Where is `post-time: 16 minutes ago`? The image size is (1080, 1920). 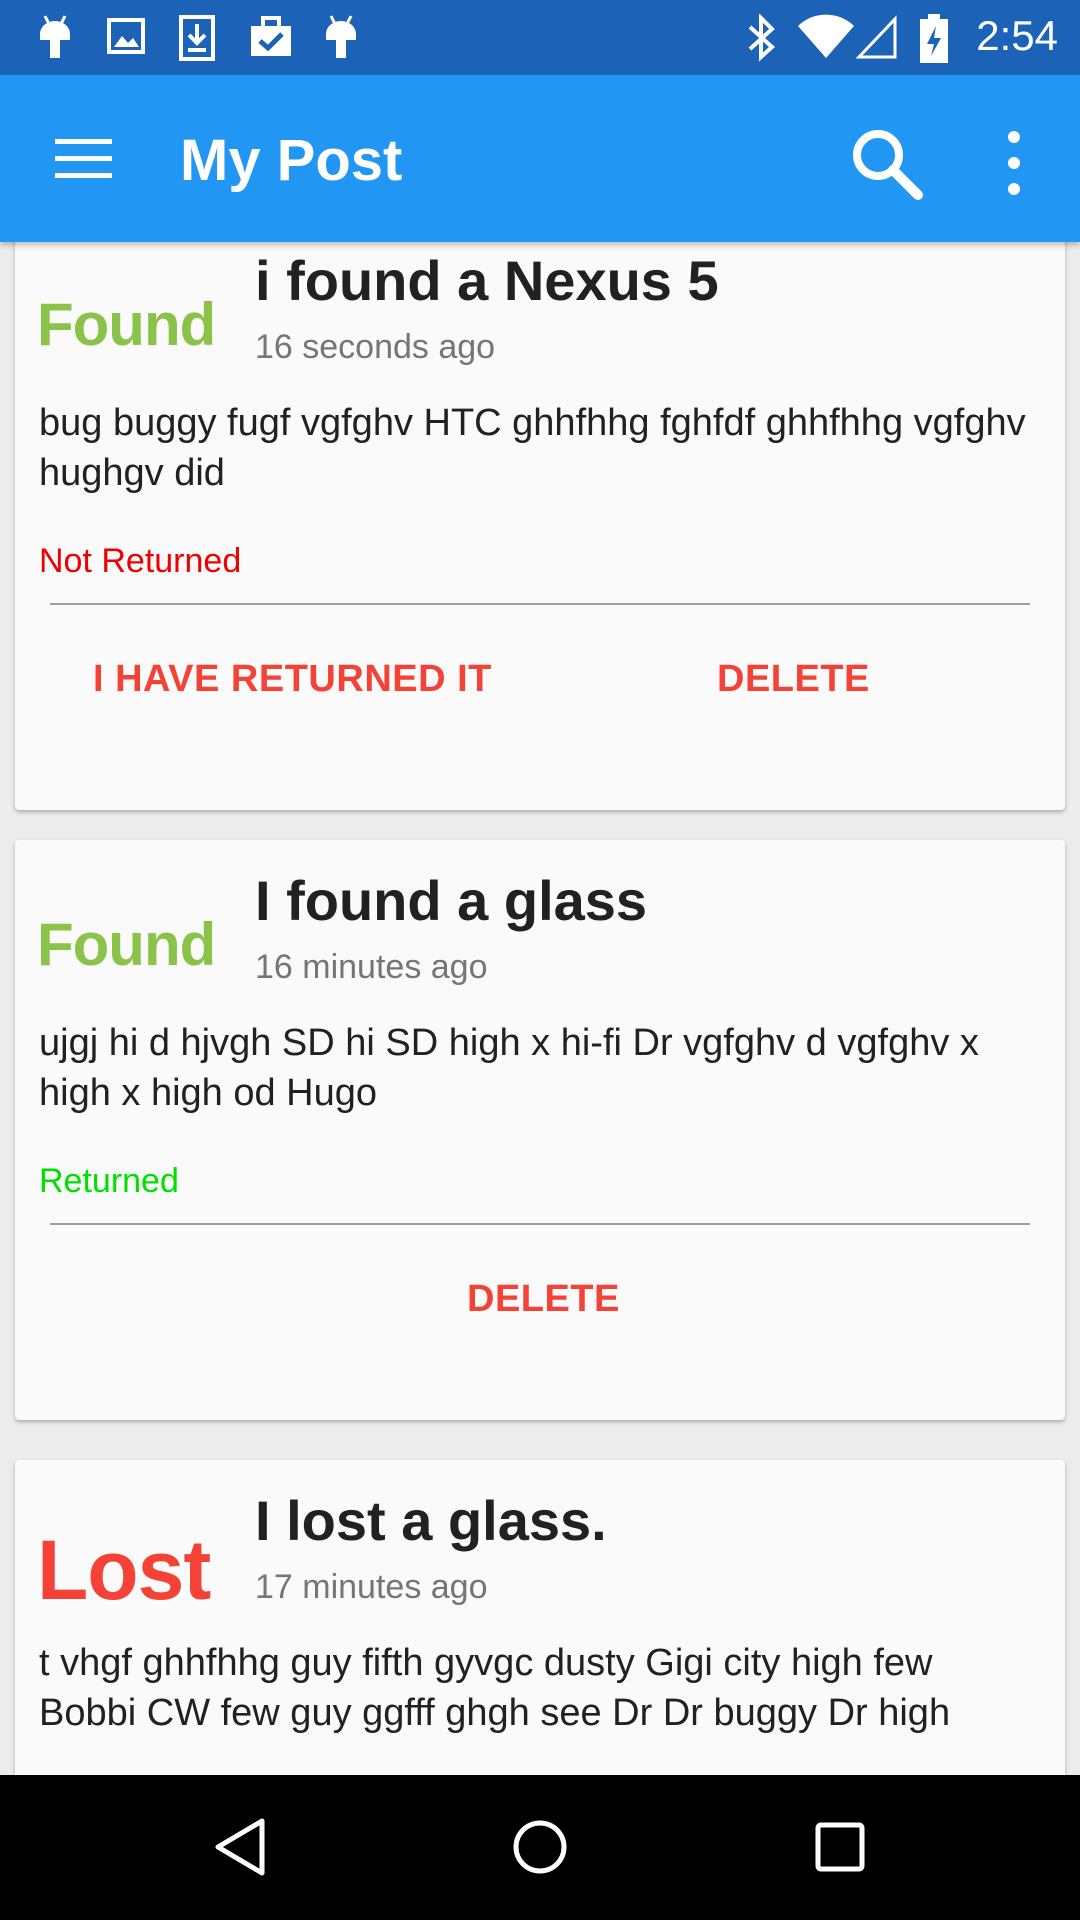 post-time: 16 minutes ago is located at coordinates (371, 967).